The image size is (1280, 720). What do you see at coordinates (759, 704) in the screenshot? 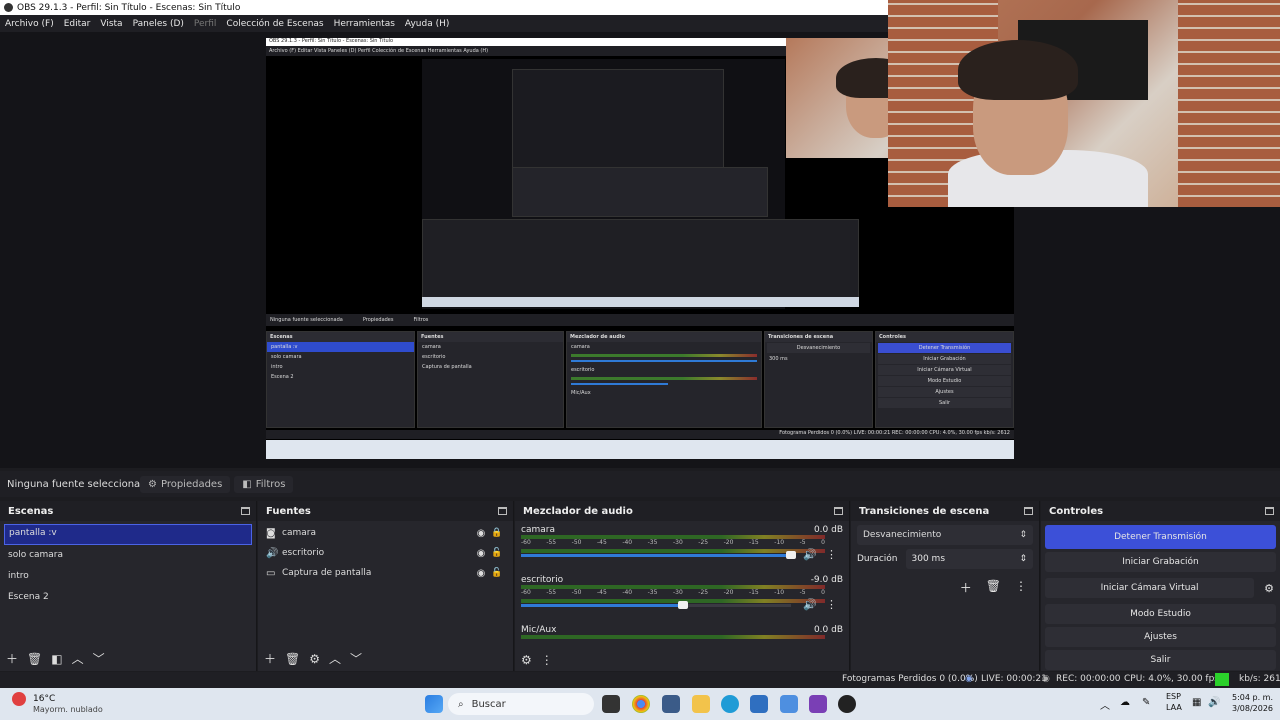
I see `store-icon` at bounding box center [759, 704].